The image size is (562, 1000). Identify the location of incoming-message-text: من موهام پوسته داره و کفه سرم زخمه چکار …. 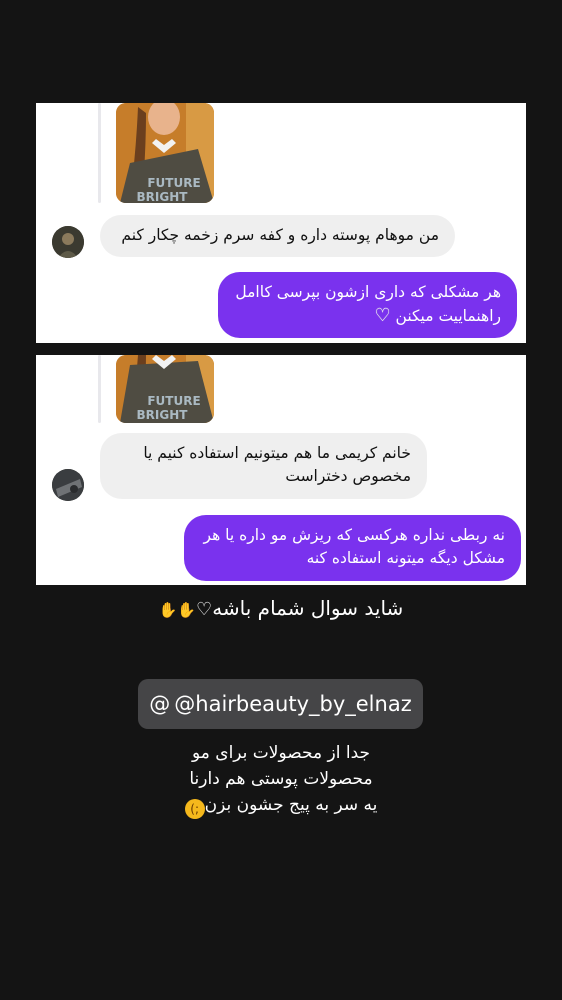
(280, 235).